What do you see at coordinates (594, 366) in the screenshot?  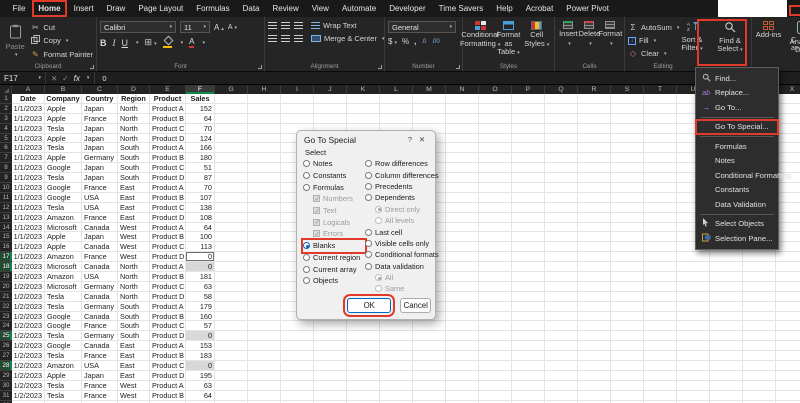 I see `cell-R28` at bounding box center [594, 366].